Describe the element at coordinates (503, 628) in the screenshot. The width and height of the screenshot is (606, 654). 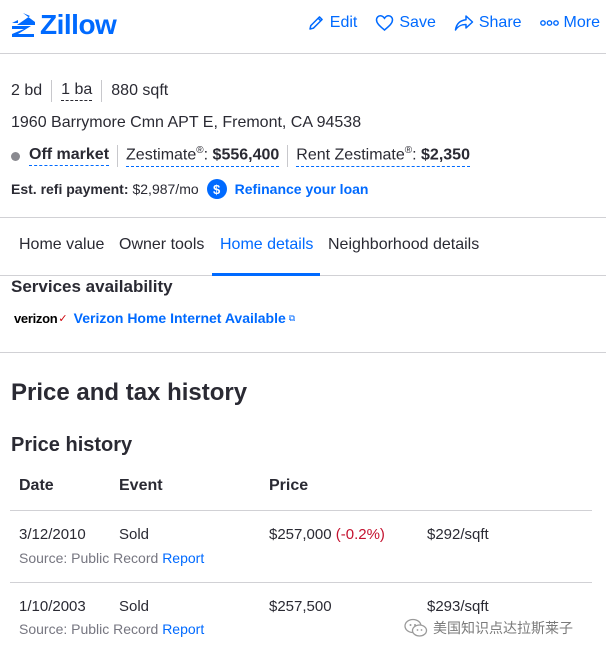
I see `watermark-text: 美国知识点达拉斯莱子` at that location.